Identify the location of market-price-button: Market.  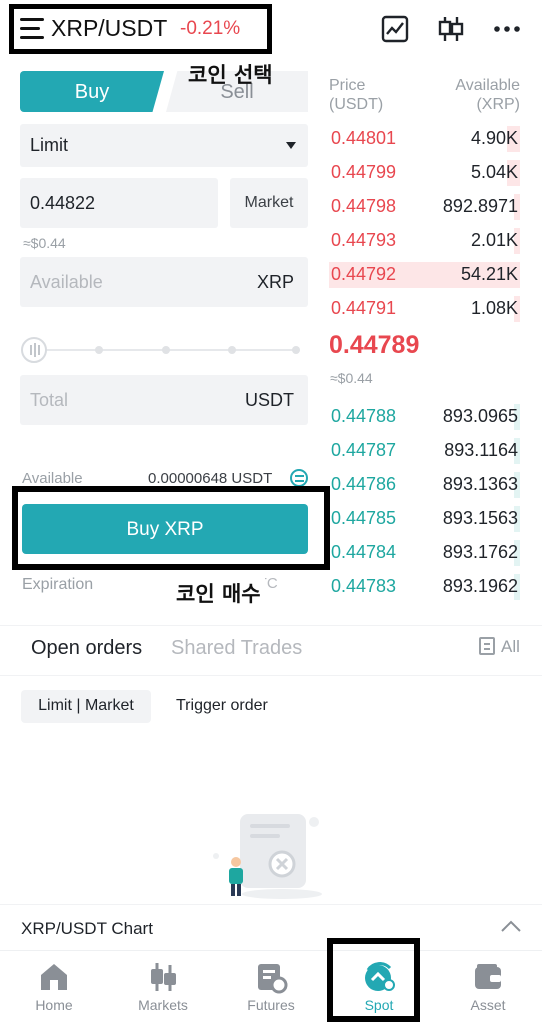
(269, 203).